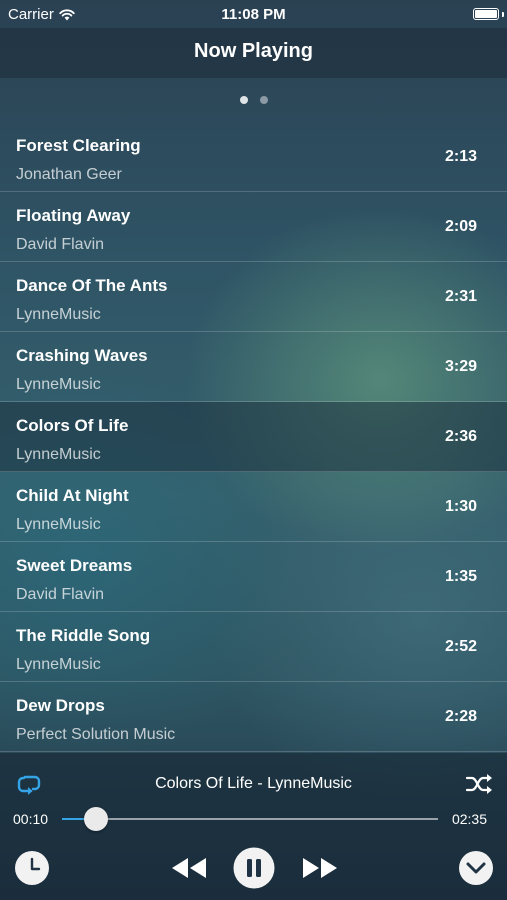 Image resolution: width=507 pixels, height=900 pixels. Describe the element at coordinates (31, 819) in the screenshot. I see `elapsed-time: 00:10` at that location.